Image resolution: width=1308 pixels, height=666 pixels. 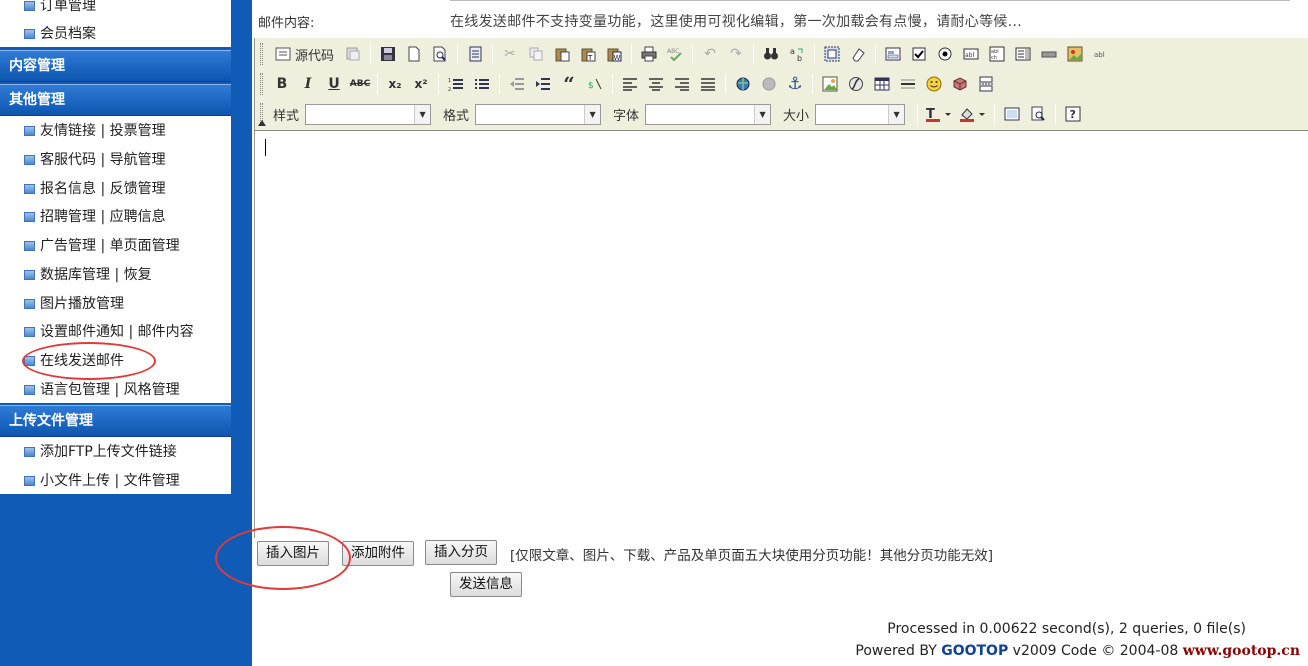 I want to click on template-icon, so click(x=353, y=54).